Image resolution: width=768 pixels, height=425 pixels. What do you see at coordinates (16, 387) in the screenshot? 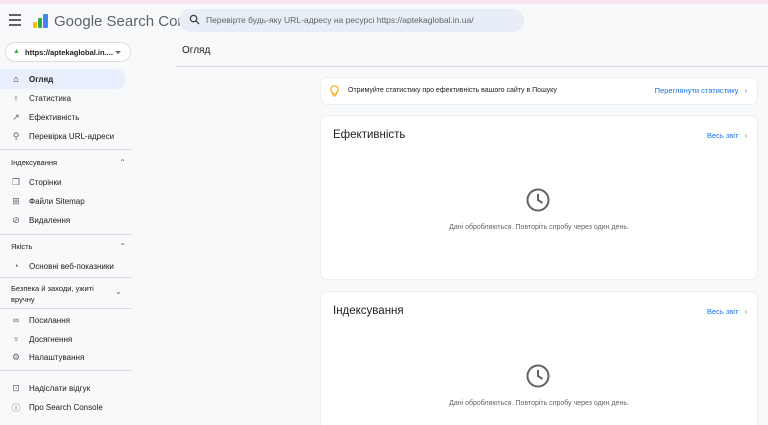
I see `feedback-icon: ⊡` at bounding box center [16, 387].